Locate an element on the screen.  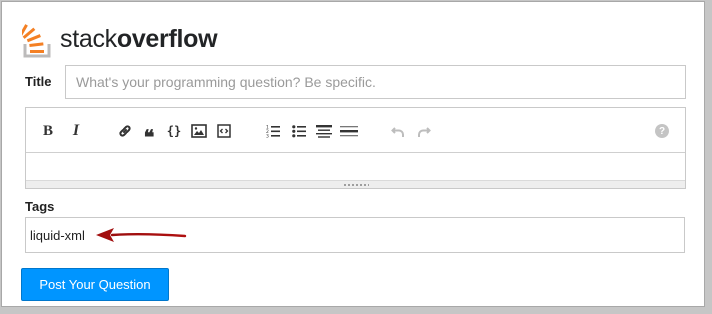
blockquote-button: ❝ is located at coordinates (149, 135).